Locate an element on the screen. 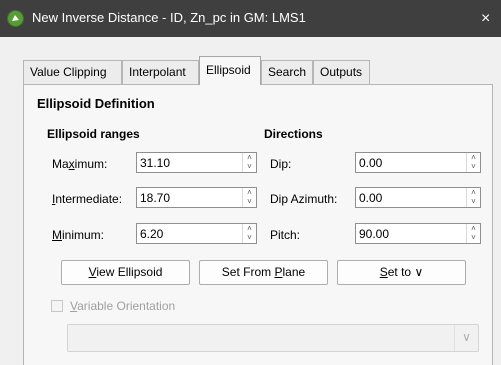 Image resolution: width=501 pixels, height=365 pixels. minimum-value: 6.20 is located at coordinates (152, 234).